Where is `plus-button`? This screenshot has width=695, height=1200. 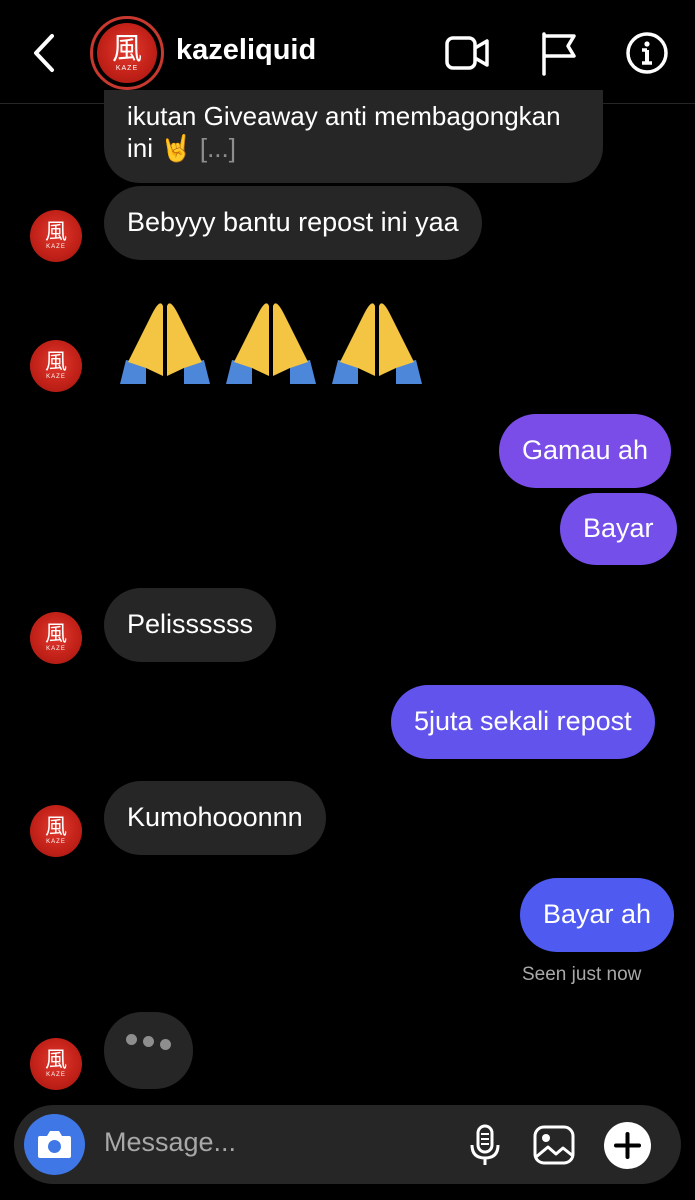 plus-button is located at coordinates (627, 1145).